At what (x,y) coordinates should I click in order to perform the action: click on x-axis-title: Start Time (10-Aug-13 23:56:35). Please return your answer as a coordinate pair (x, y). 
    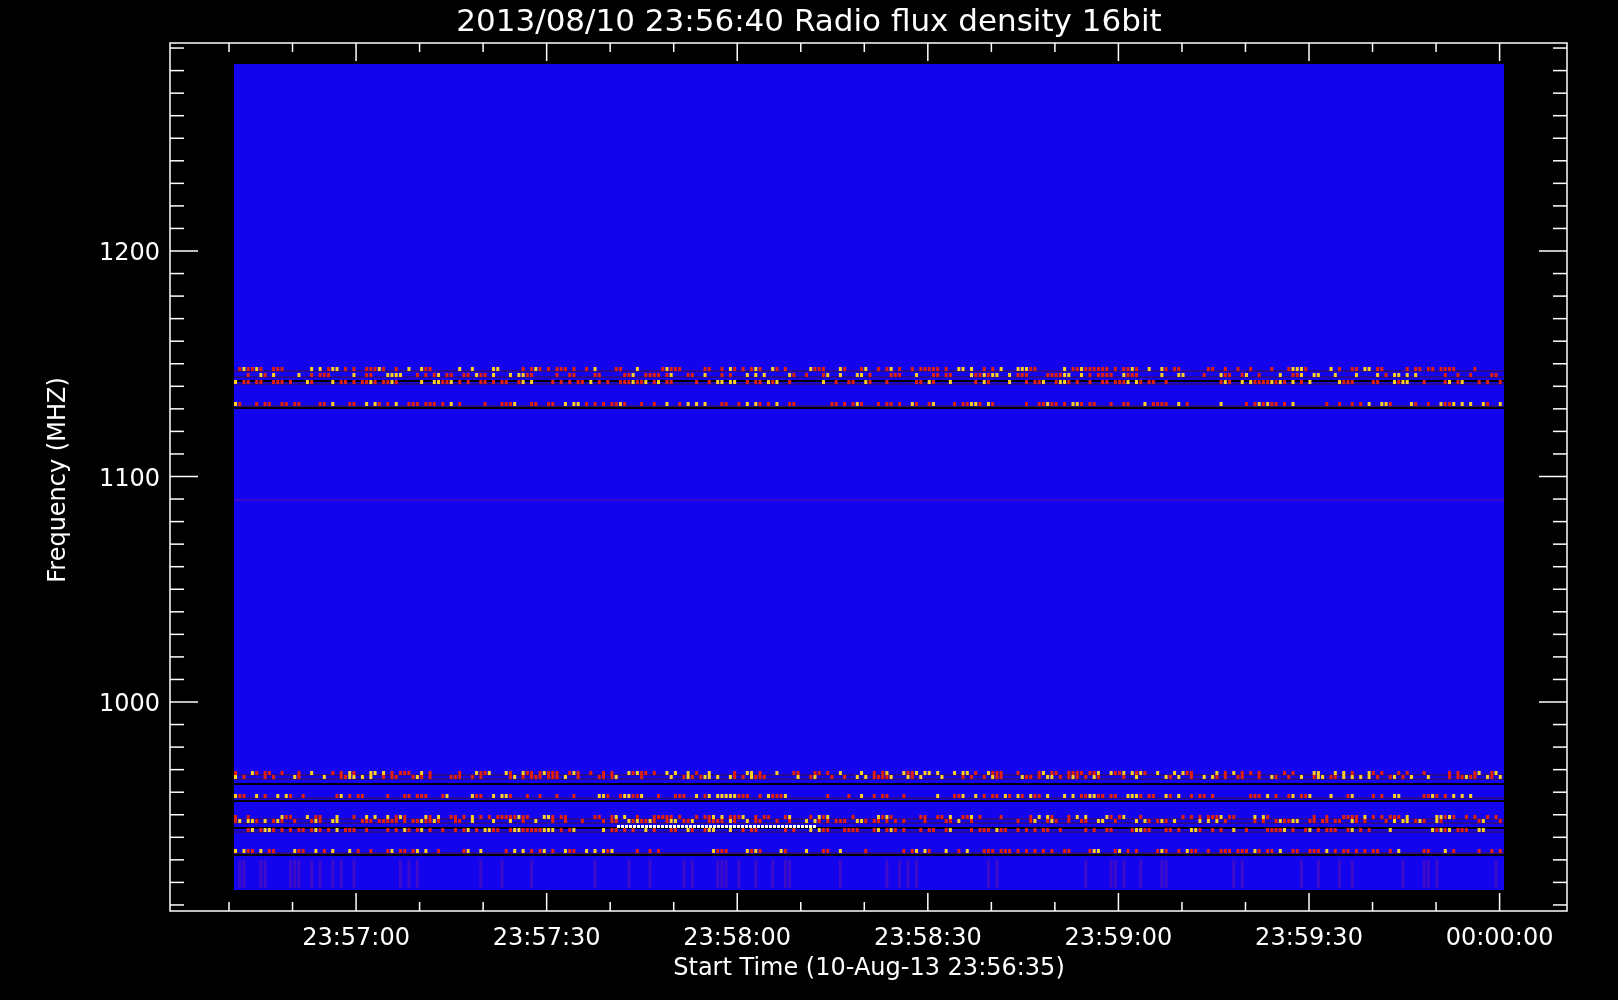
    Looking at the image, I should click on (869, 967).